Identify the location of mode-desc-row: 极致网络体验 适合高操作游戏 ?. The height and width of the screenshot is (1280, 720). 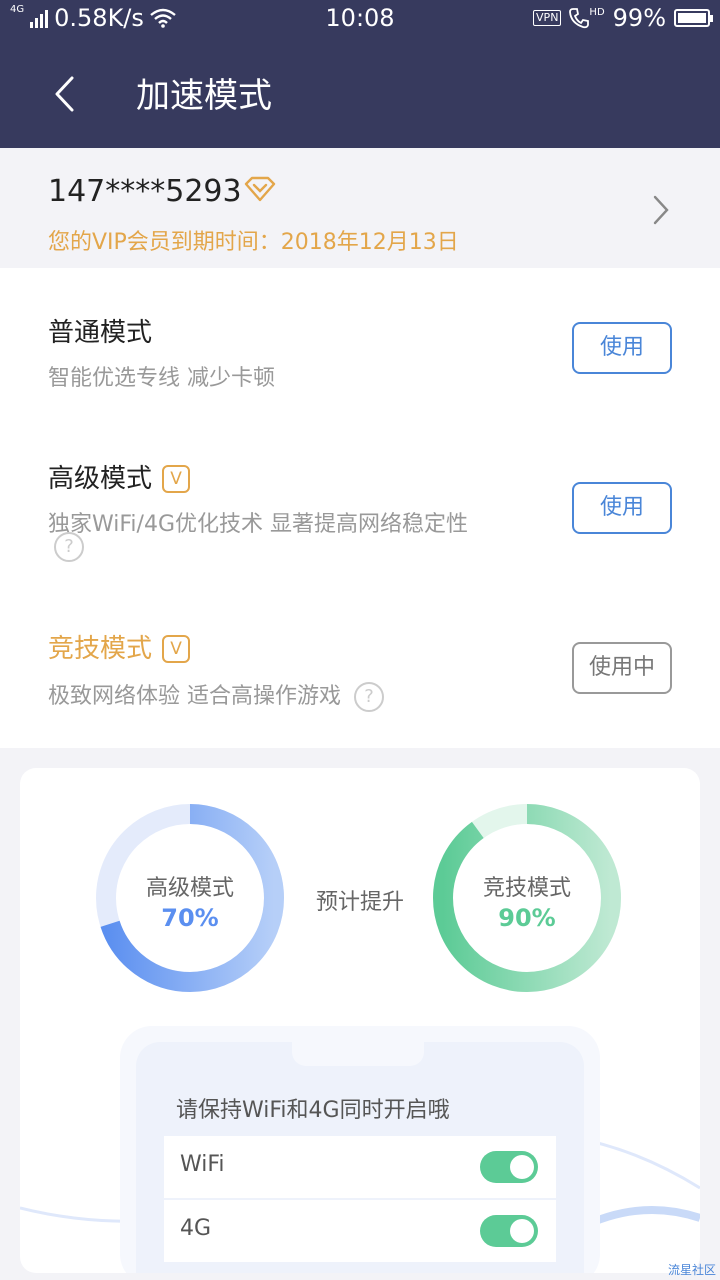
(216, 695).